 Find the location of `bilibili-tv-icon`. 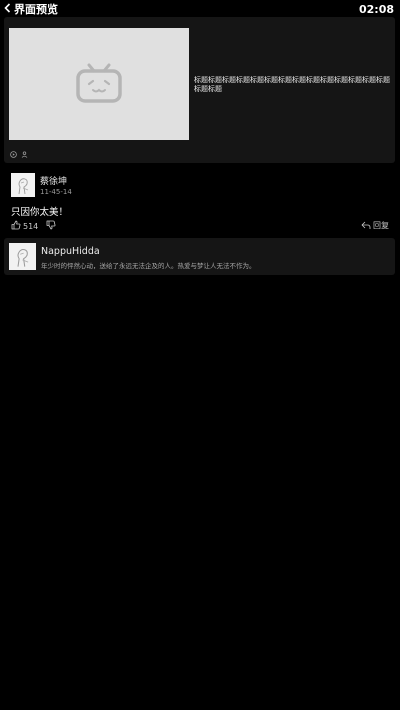

bilibili-tv-icon is located at coordinates (99, 83).